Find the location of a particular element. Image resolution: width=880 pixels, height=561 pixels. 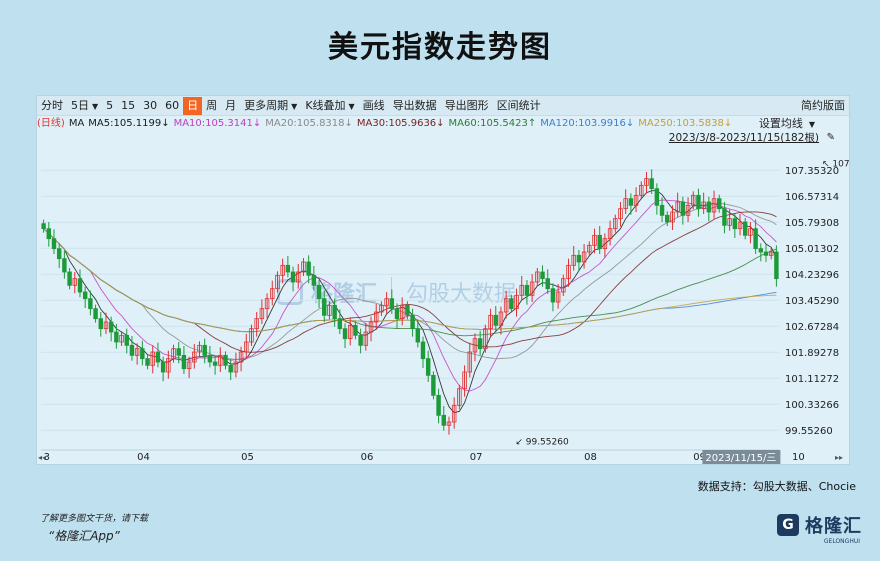

toolbar-item-8: 月 is located at coordinates (230, 106).